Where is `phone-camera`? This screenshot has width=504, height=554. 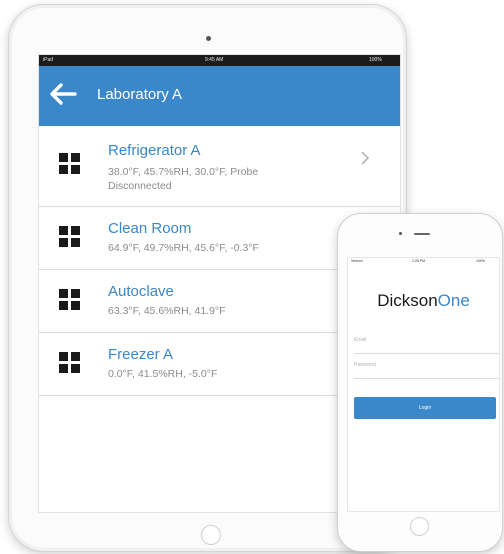
phone-camera is located at coordinates (400, 233).